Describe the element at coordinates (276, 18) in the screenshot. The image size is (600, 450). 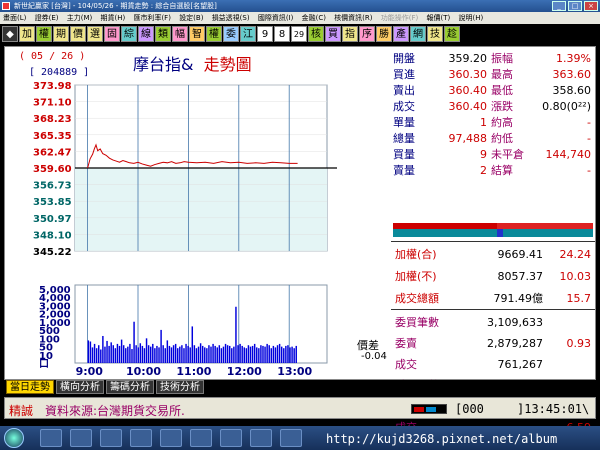
I see `menu-item-intl-info: 國際資訊(I)` at that location.